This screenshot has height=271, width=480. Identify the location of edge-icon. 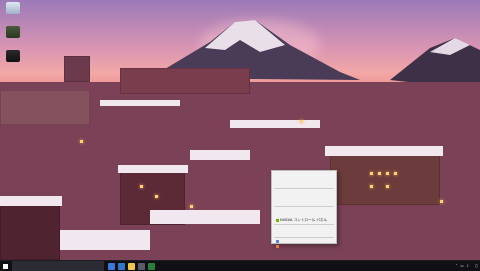
(121, 266).